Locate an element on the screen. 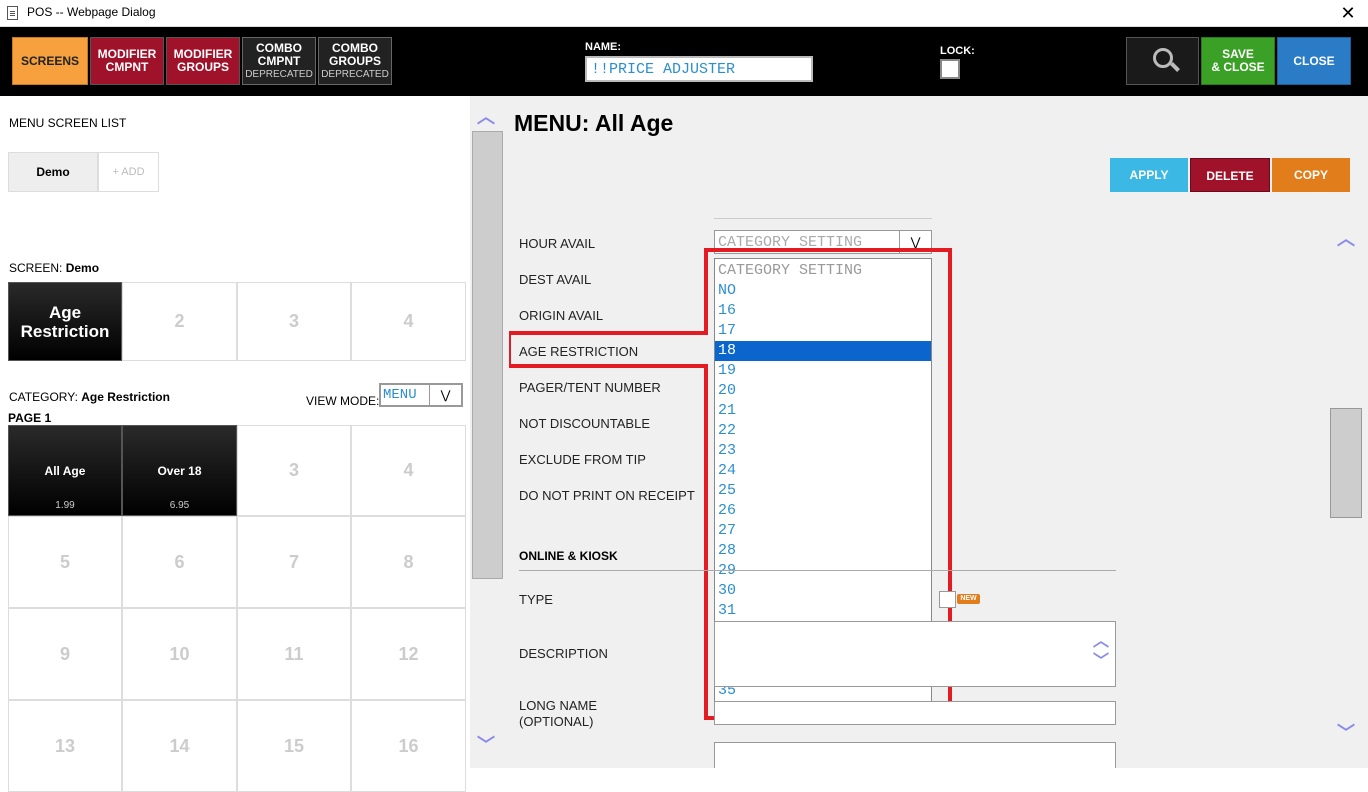 The height and width of the screenshot is (792, 1368). page-label: PAGE 1 is located at coordinates (30, 418).